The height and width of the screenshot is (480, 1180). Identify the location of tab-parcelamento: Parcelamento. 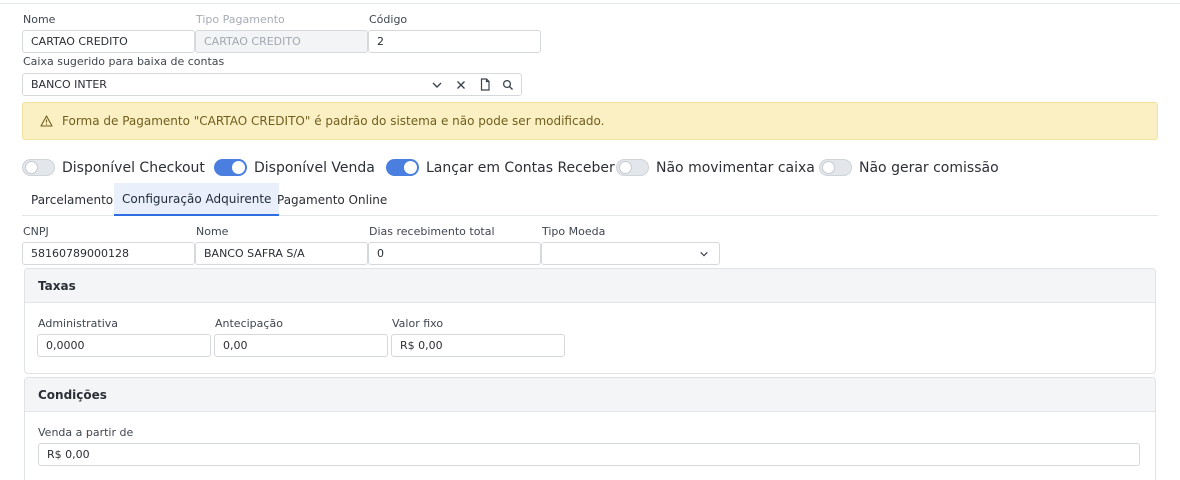
(72, 199).